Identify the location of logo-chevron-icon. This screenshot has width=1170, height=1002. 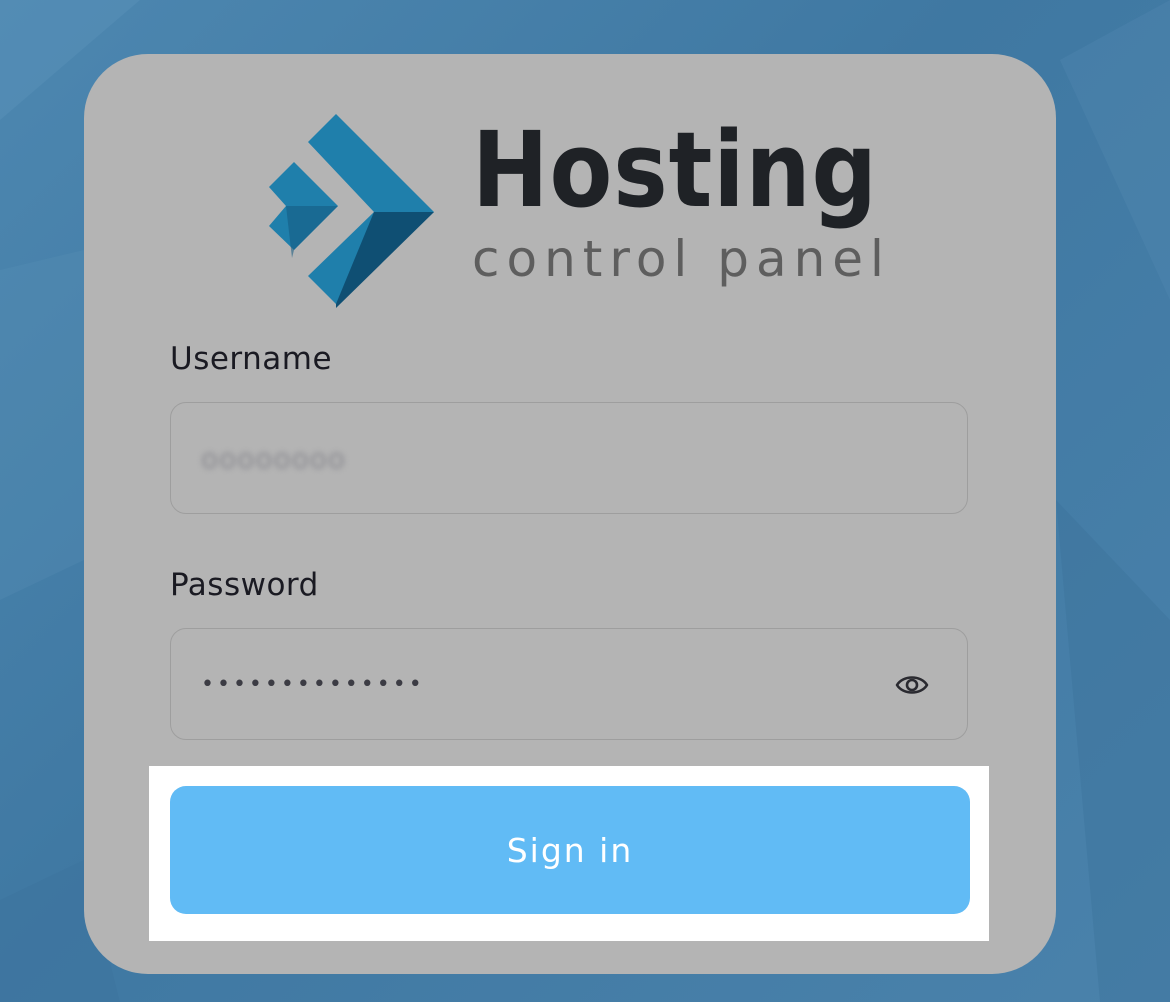
(351, 211).